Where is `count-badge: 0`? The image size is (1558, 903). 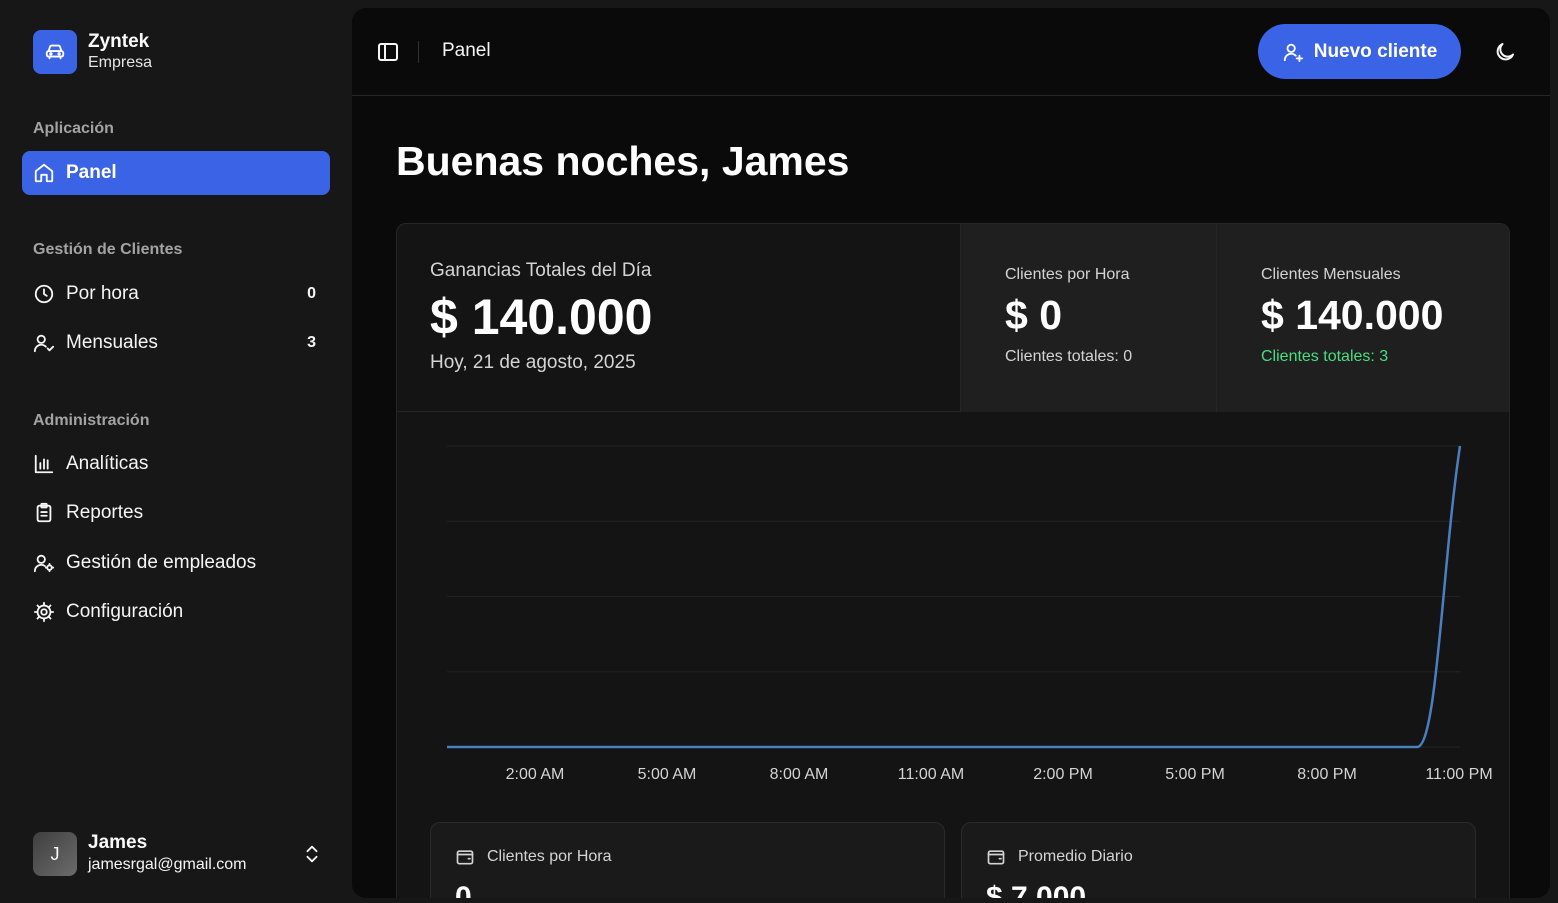
count-badge: 0 is located at coordinates (311, 293).